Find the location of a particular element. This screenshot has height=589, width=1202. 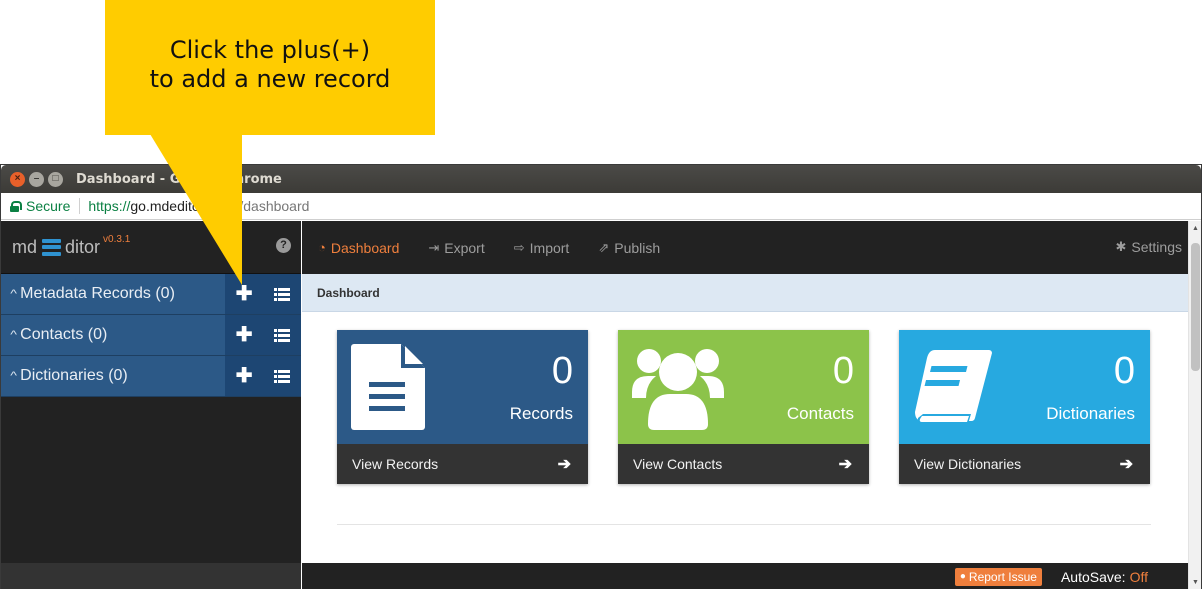

url-path: /#/dashboard is located at coordinates (268, 206).